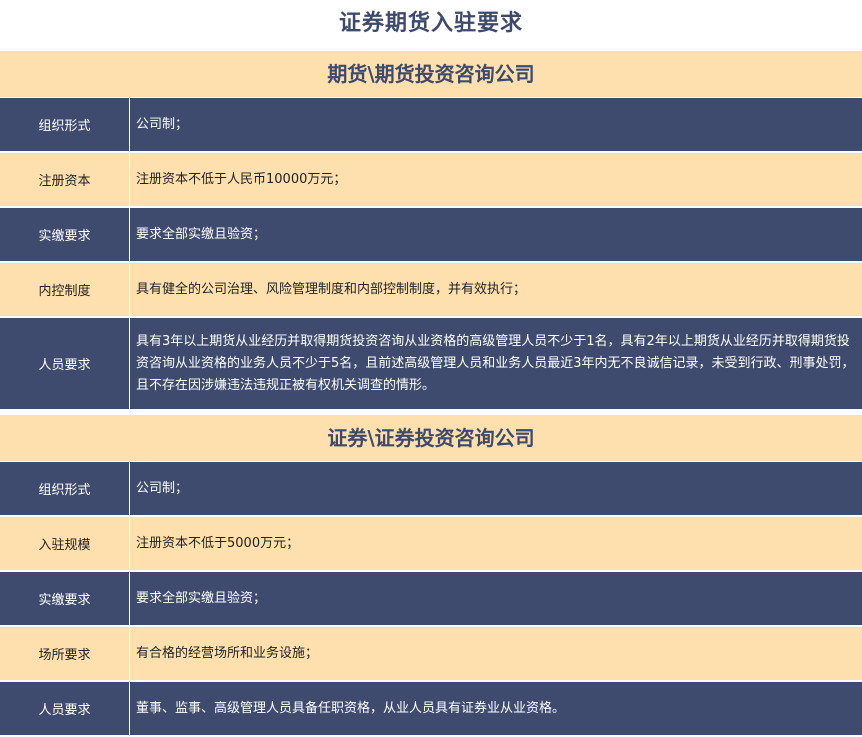  I want to click on table-row: 入驻规模 注册资本不低于5000万元；, so click(431, 544).